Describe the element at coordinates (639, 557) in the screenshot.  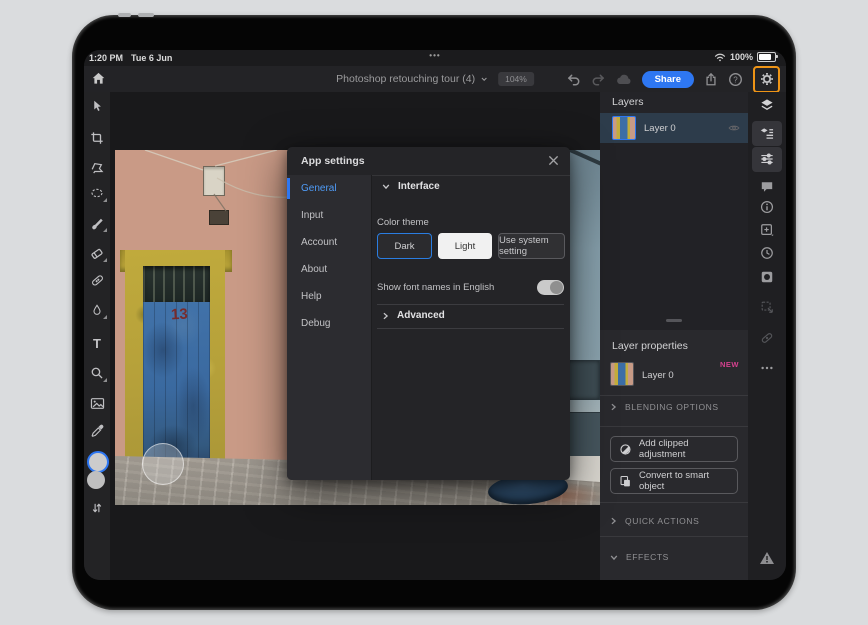
I see `effects-header: EFFECTS` at that location.